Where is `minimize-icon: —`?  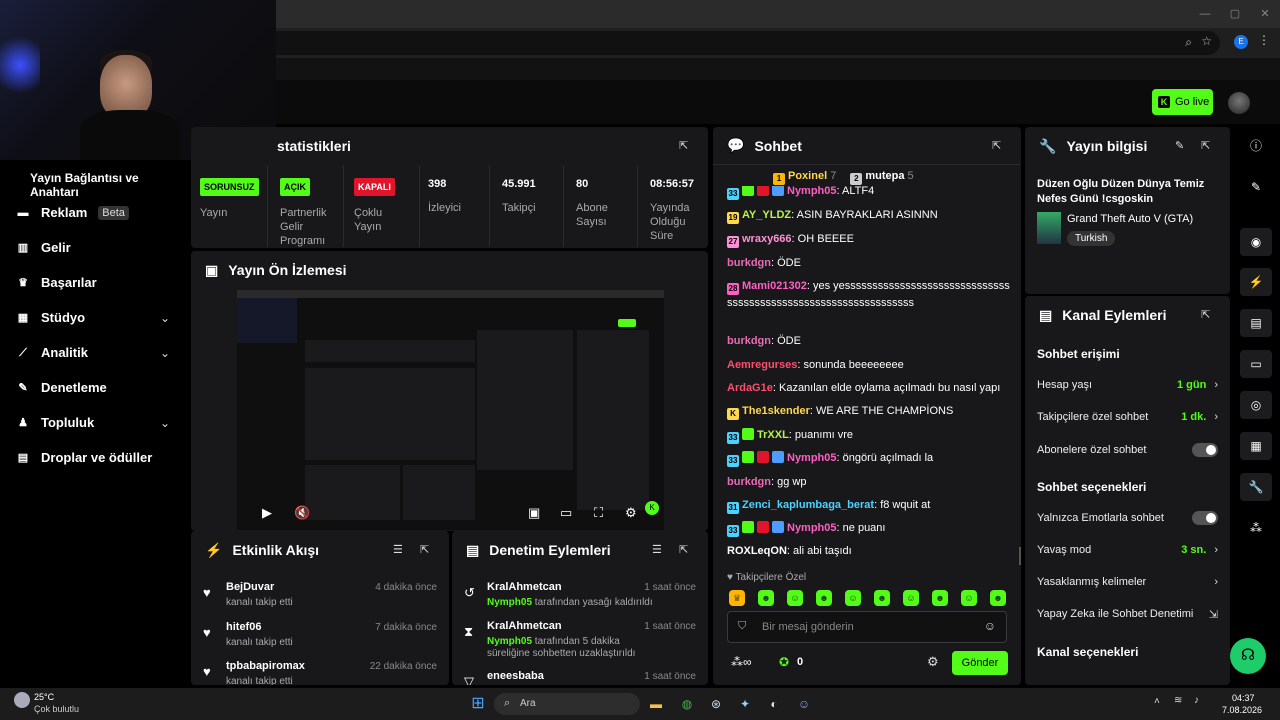
minimize-icon: — is located at coordinates (1205, 14).